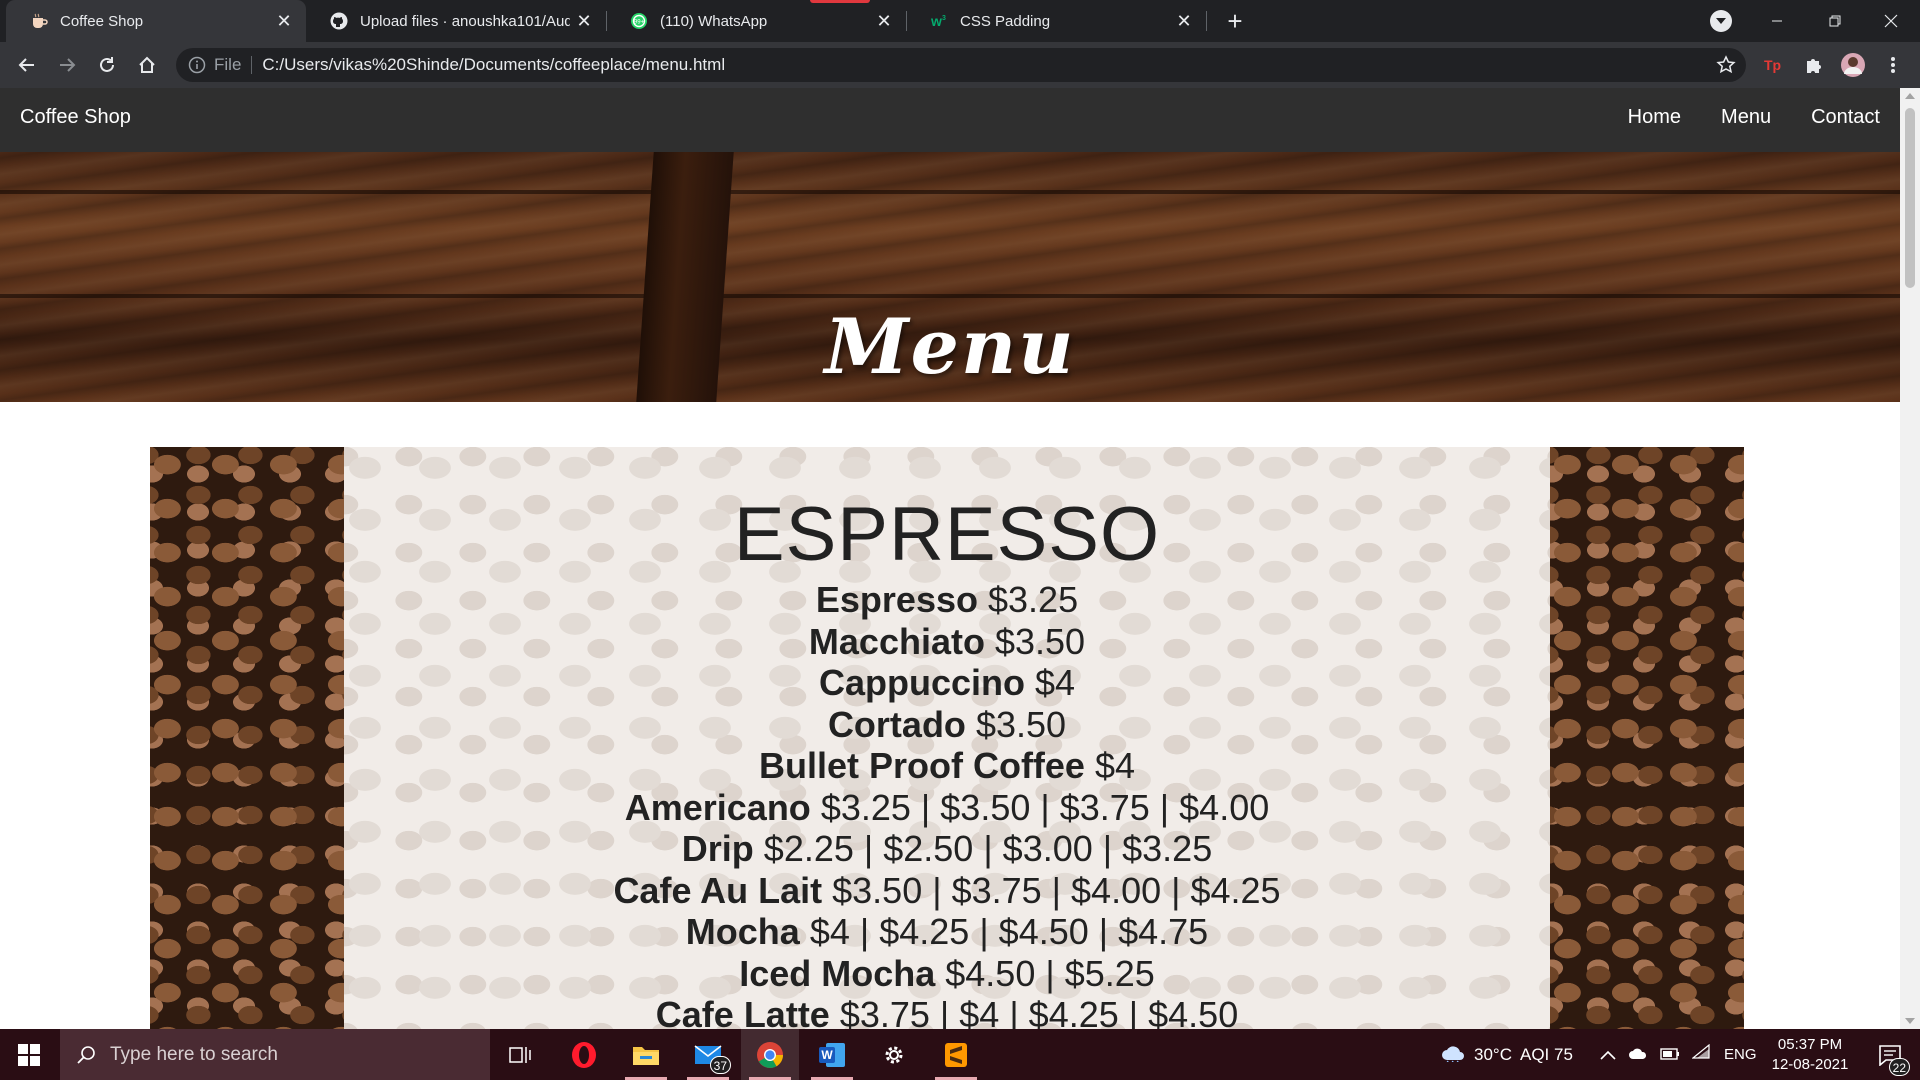  Describe the element at coordinates (1726, 65) in the screenshot. I see `bookmark-star-icon` at that location.